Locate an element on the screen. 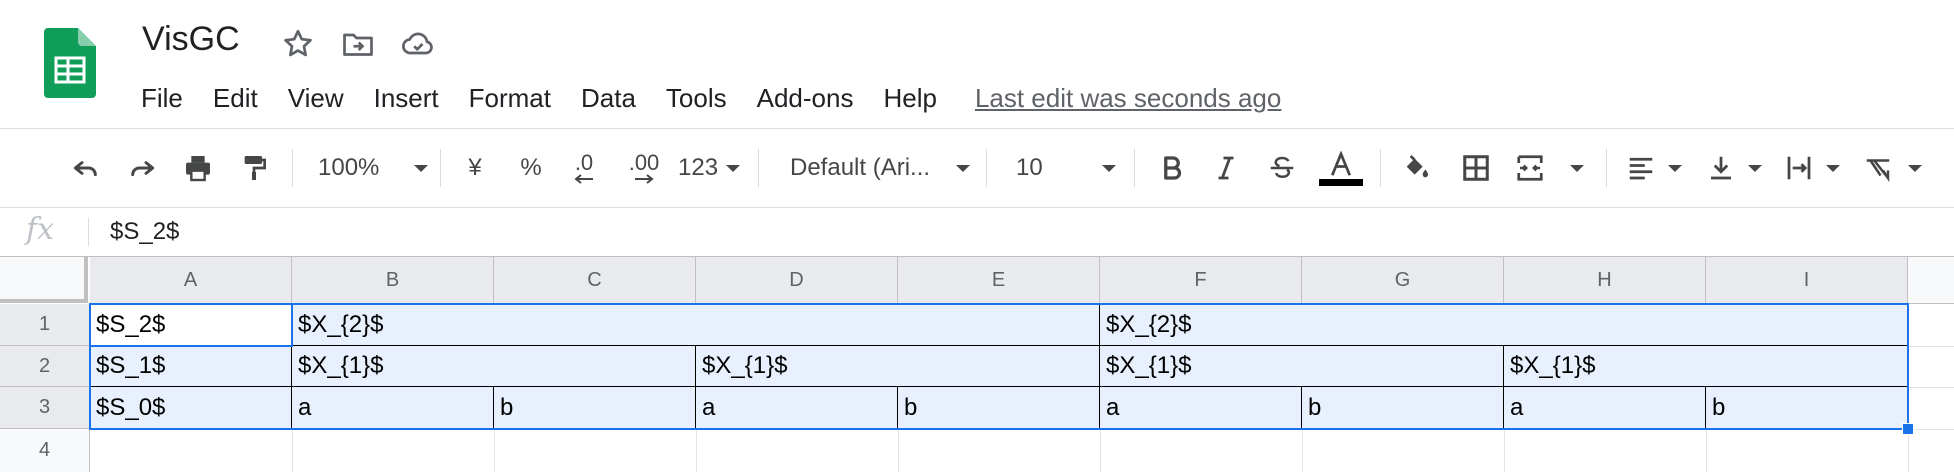 This screenshot has width=1954, height=472. cell-b1-merged: $X_{2}$ is located at coordinates (696, 325).